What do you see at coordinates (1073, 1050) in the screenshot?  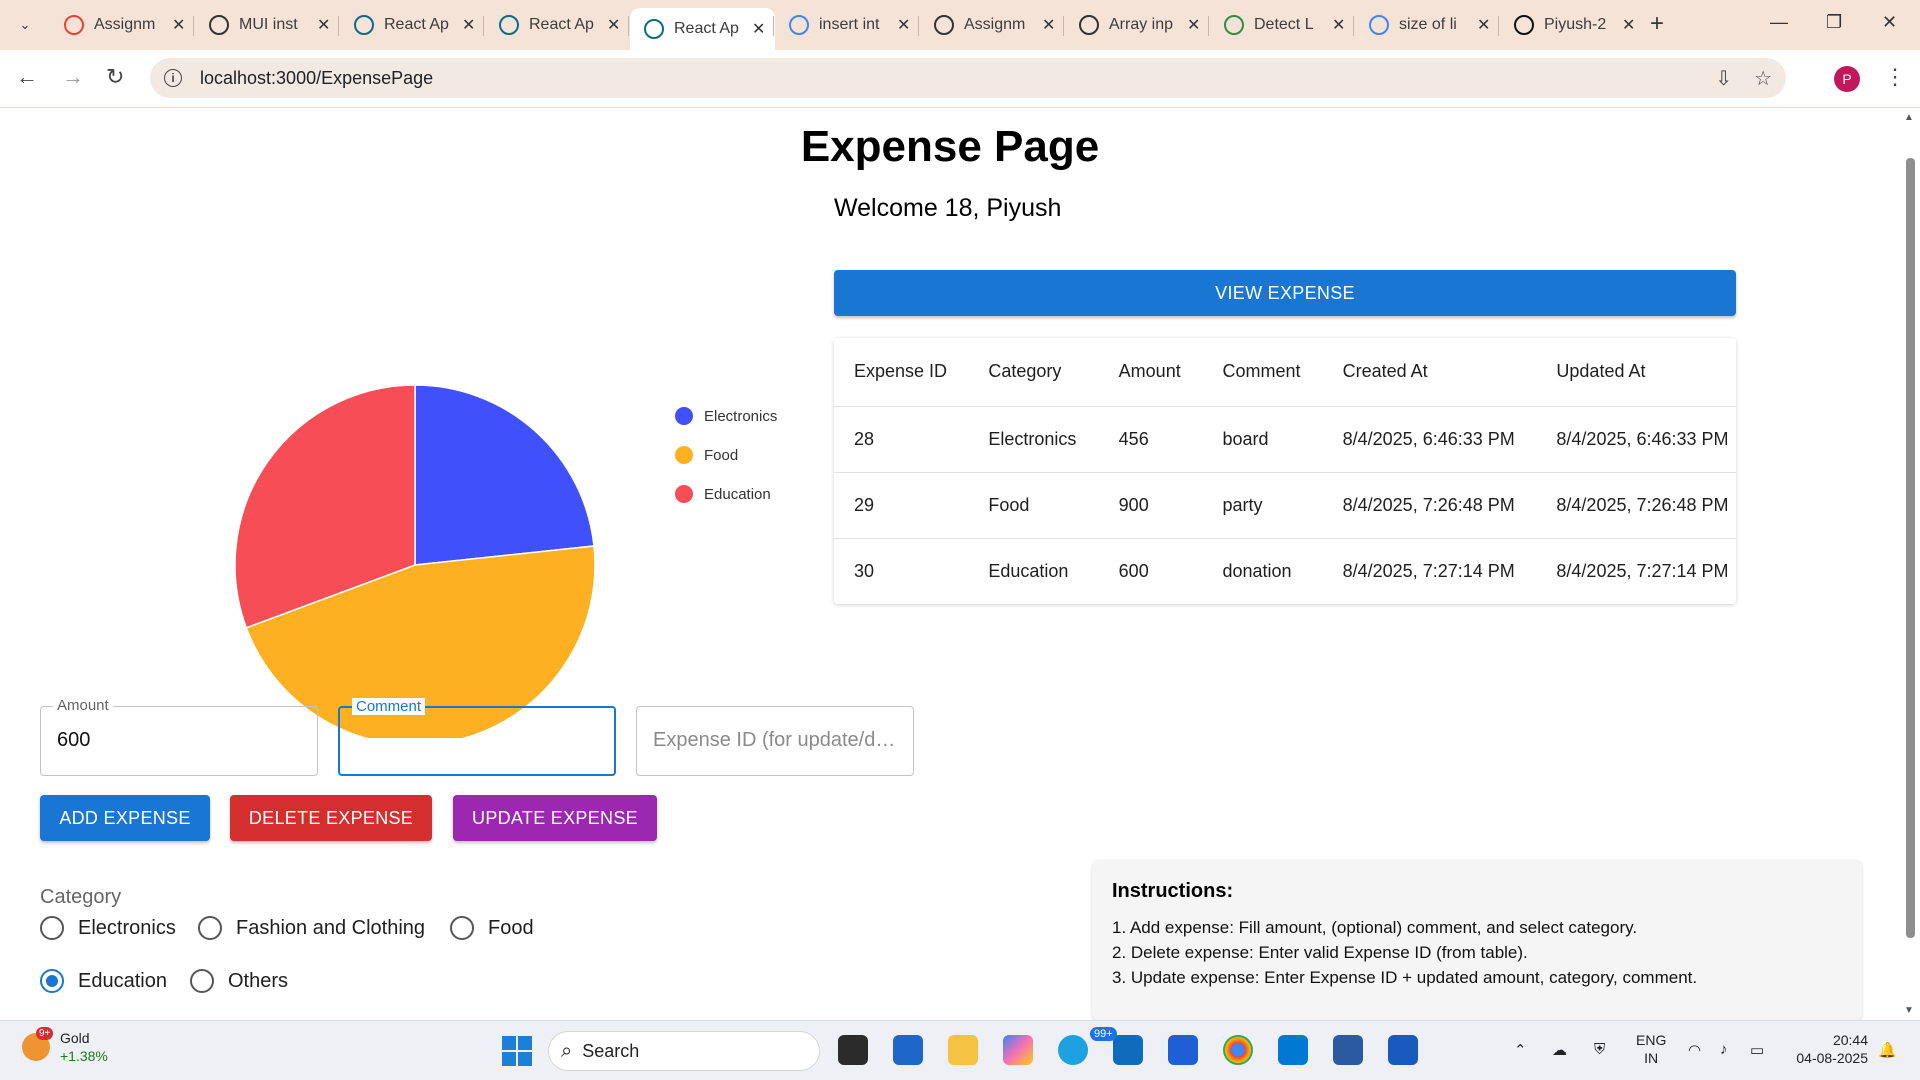 I see `edge-icon` at bounding box center [1073, 1050].